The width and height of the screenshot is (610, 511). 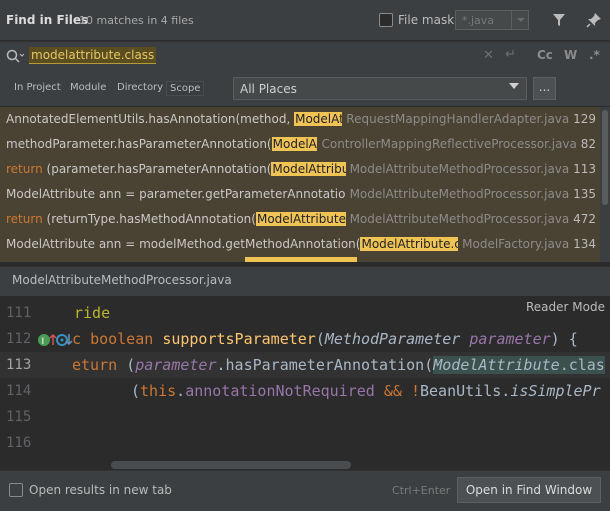 I want to click on result-file: ModelFactory.java 134, so click(x=527, y=244).